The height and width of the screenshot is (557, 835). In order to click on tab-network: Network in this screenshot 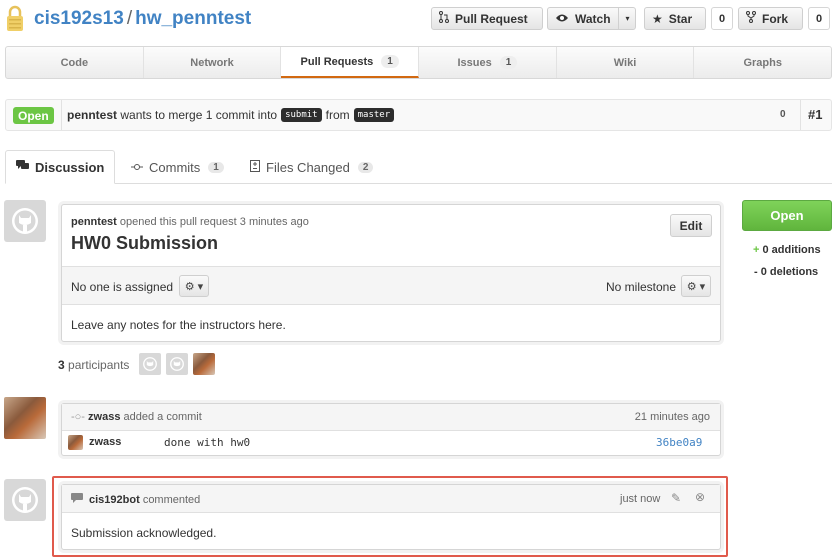, I will do `click(213, 62)`.